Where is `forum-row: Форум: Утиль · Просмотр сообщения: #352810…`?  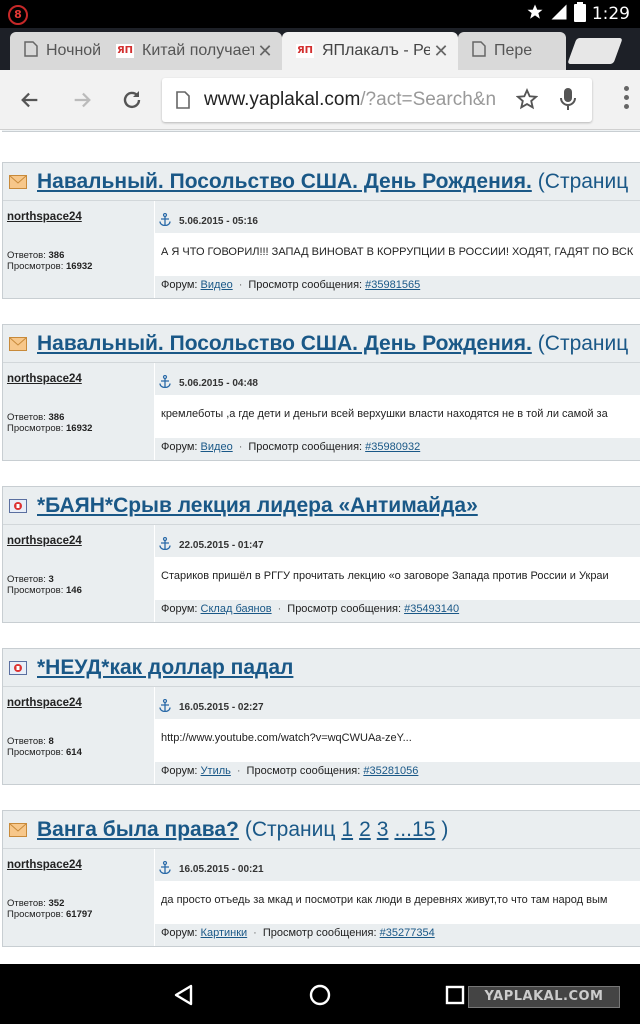 forum-row: Форум: Утиль · Просмотр сообщения: #352810… is located at coordinates (321, 773).